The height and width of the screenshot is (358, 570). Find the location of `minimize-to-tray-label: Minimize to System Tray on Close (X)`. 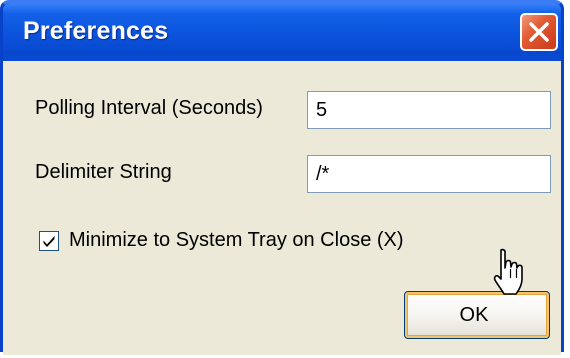

minimize-to-tray-label: Minimize to System Tray on Close (X) is located at coordinates (236, 240).